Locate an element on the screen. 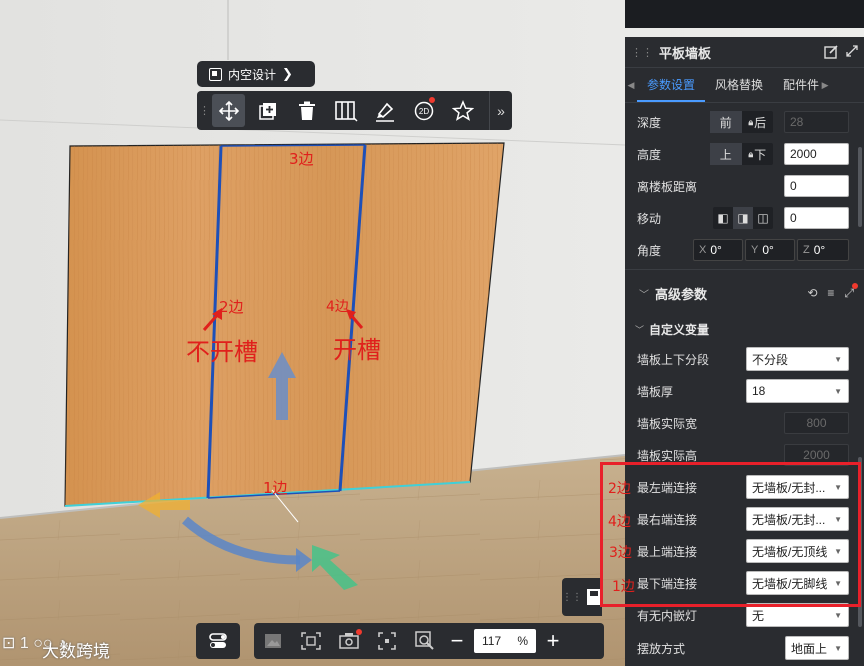 Image resolution: width=864 pixels, height=666 pixels. select-value: 18 is located at coordinates (759, 391).